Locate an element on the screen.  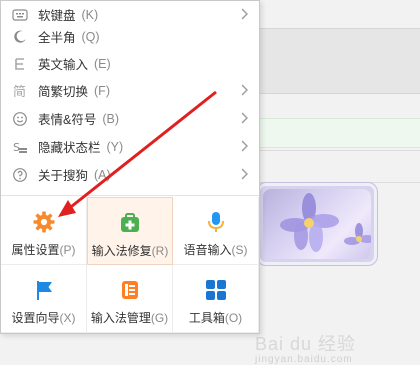
microphone-icon is located at coordinates (215, 222).